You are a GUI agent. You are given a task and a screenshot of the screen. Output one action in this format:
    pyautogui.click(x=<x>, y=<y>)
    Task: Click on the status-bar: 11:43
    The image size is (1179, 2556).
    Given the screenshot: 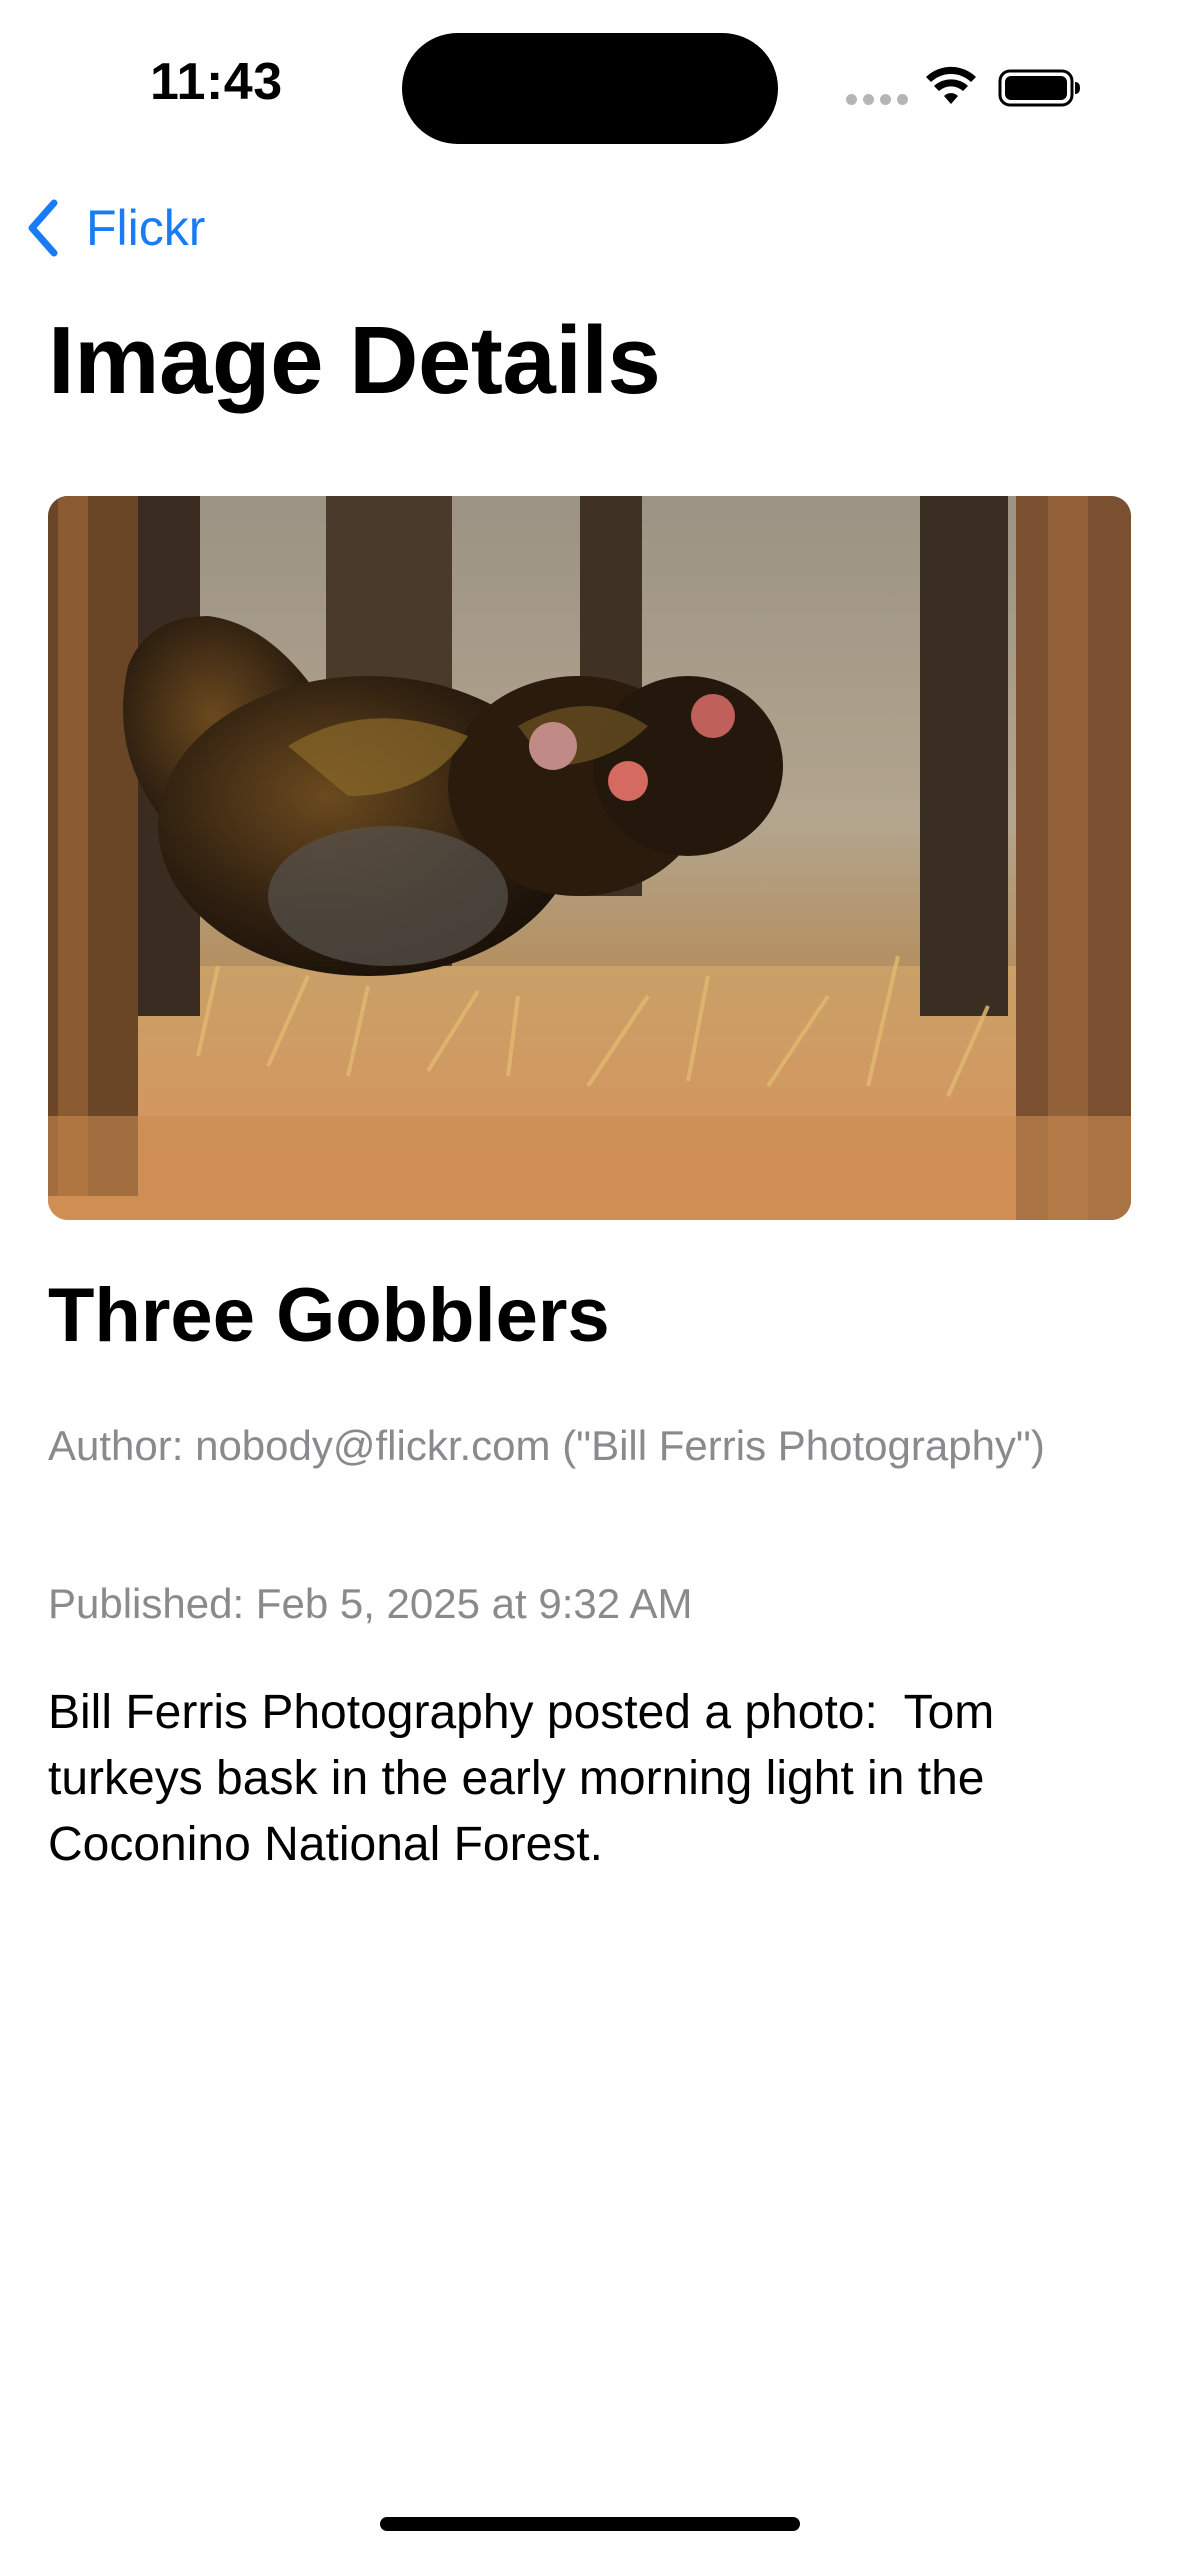 What is the action you would take?
    pyautogui.click(x=589, y=75)
    